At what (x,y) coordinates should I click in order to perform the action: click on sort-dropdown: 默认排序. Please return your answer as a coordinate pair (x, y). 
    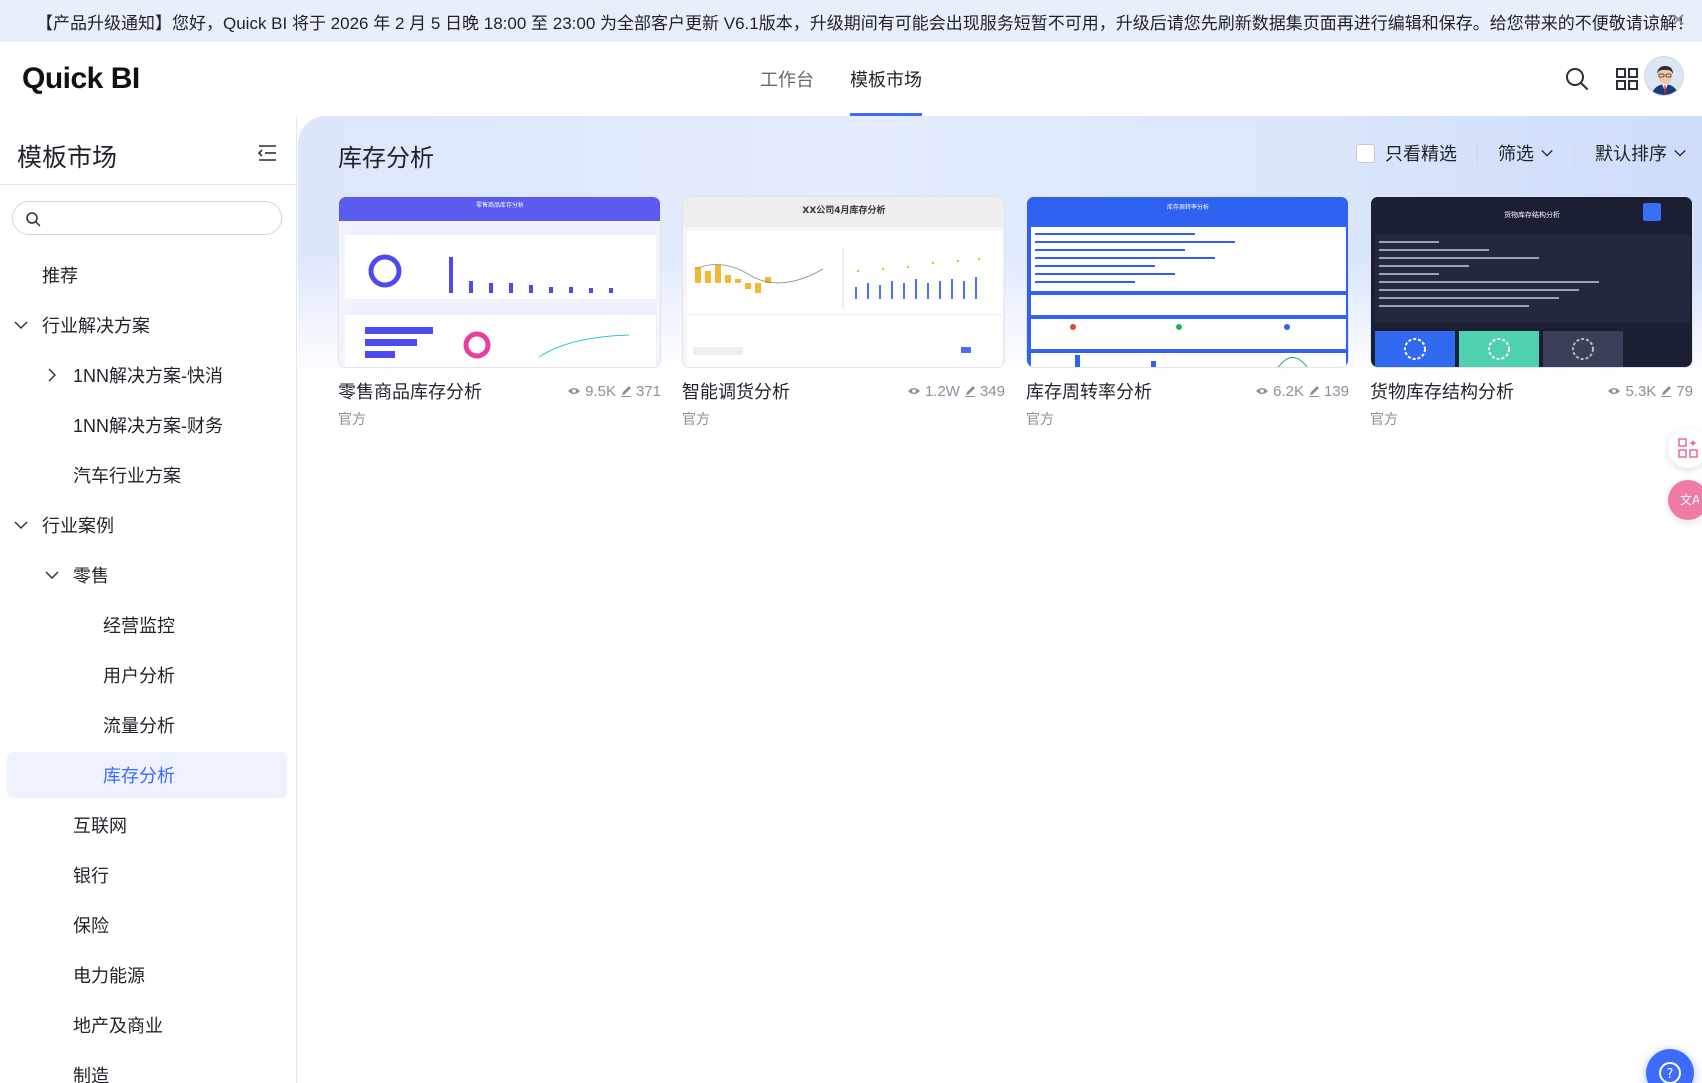
    Looking at the image, I should click on (1641, 153).